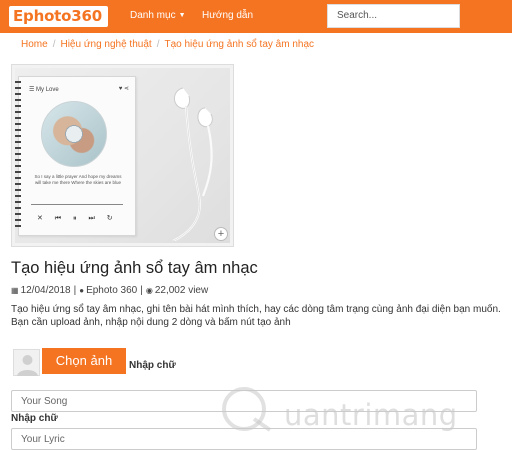 The height and width of the screenshot is (450, 512). I want to click on breadcrumb-home: Home, so click(34, 44).